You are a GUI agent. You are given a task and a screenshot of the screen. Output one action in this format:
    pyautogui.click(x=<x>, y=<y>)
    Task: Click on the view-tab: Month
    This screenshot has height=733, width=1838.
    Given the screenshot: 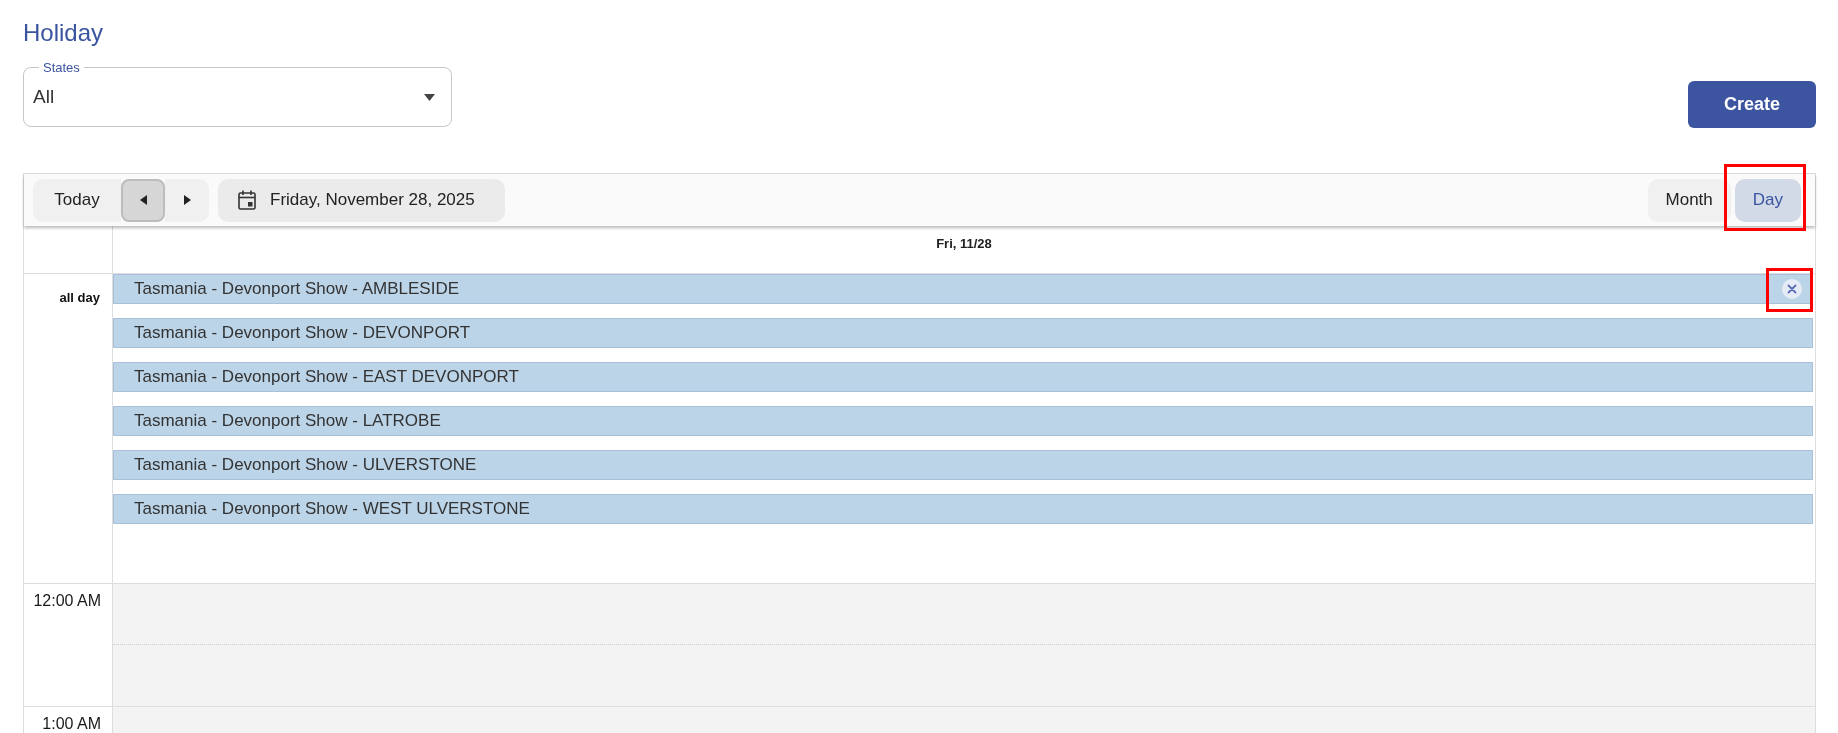 What is the action you would take?
    pyautogui.click(x=1689, y=200)
    